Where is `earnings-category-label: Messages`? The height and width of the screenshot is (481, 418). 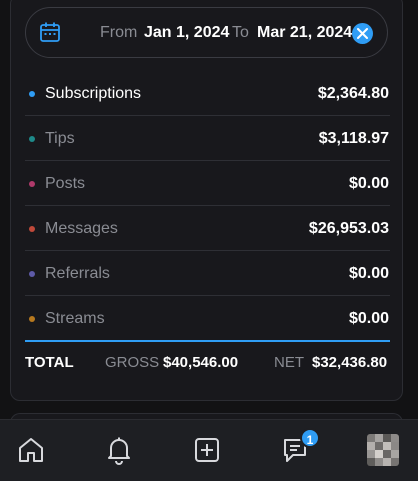
earnings-category-label: Messages is located at coordinates (81, 228).